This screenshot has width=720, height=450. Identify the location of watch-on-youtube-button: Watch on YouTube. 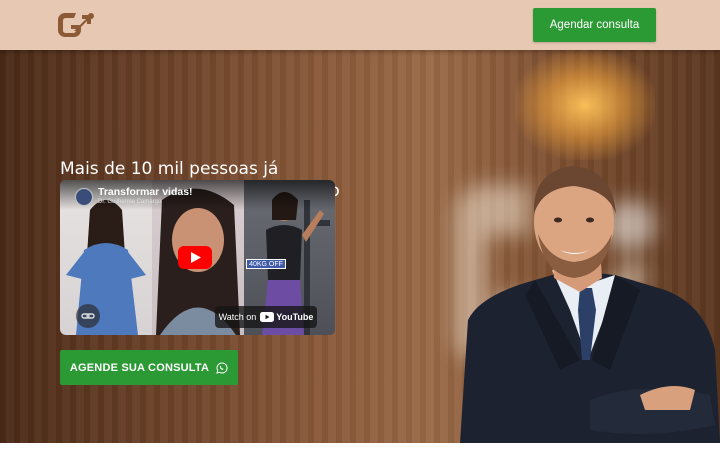
(266, 317).